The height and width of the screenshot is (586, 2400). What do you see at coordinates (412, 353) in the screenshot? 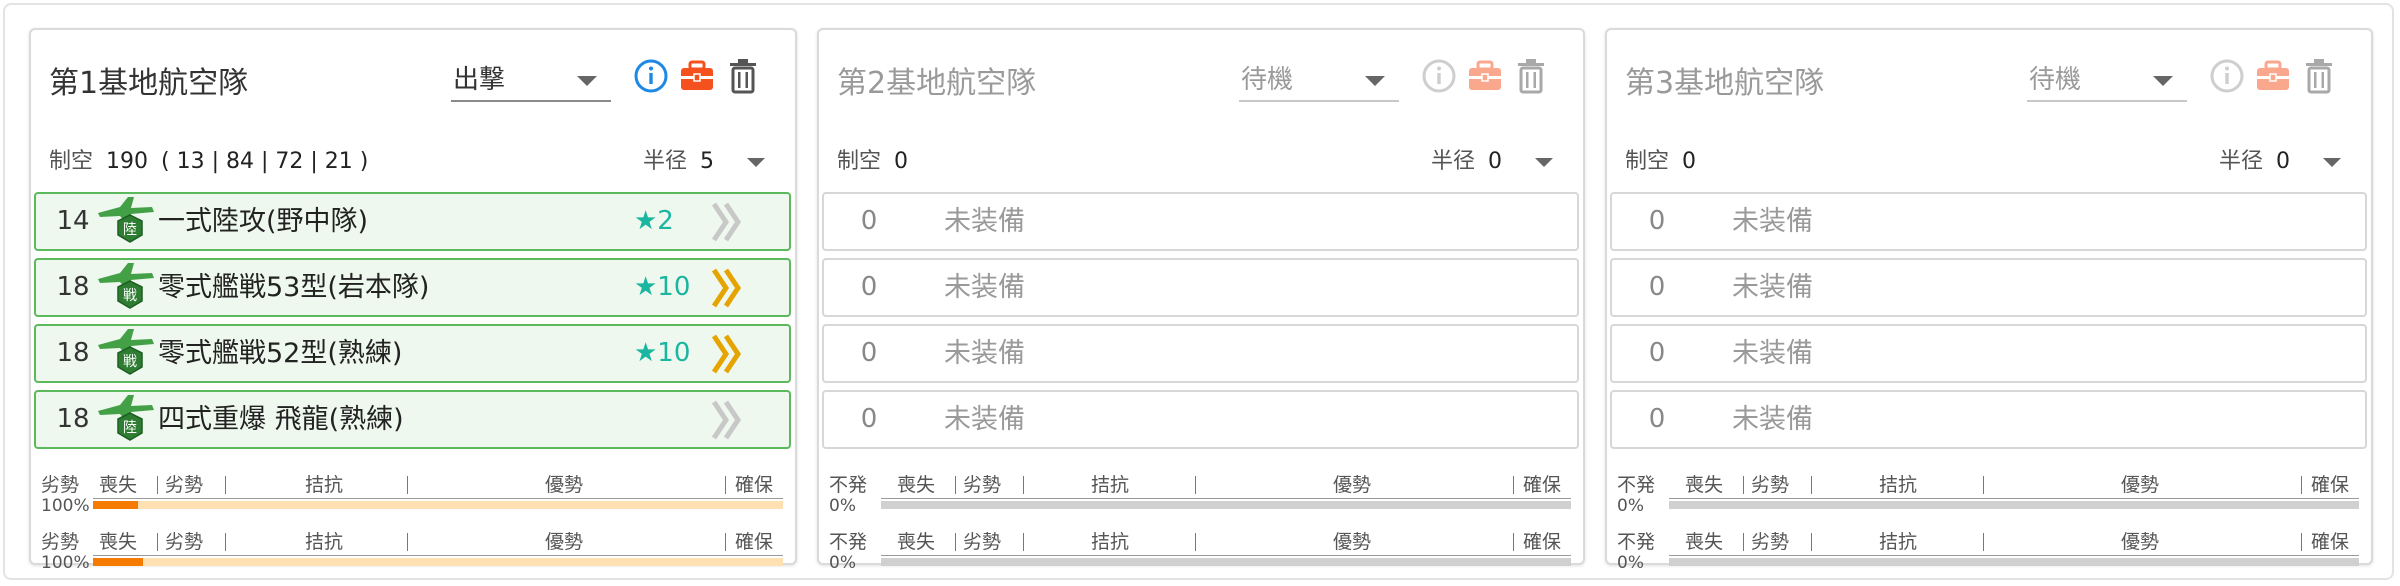
I see `equipment-slot-3: 18 戦 零式艦戦52型(熟練) ★10` at bounding box center [412, 353].